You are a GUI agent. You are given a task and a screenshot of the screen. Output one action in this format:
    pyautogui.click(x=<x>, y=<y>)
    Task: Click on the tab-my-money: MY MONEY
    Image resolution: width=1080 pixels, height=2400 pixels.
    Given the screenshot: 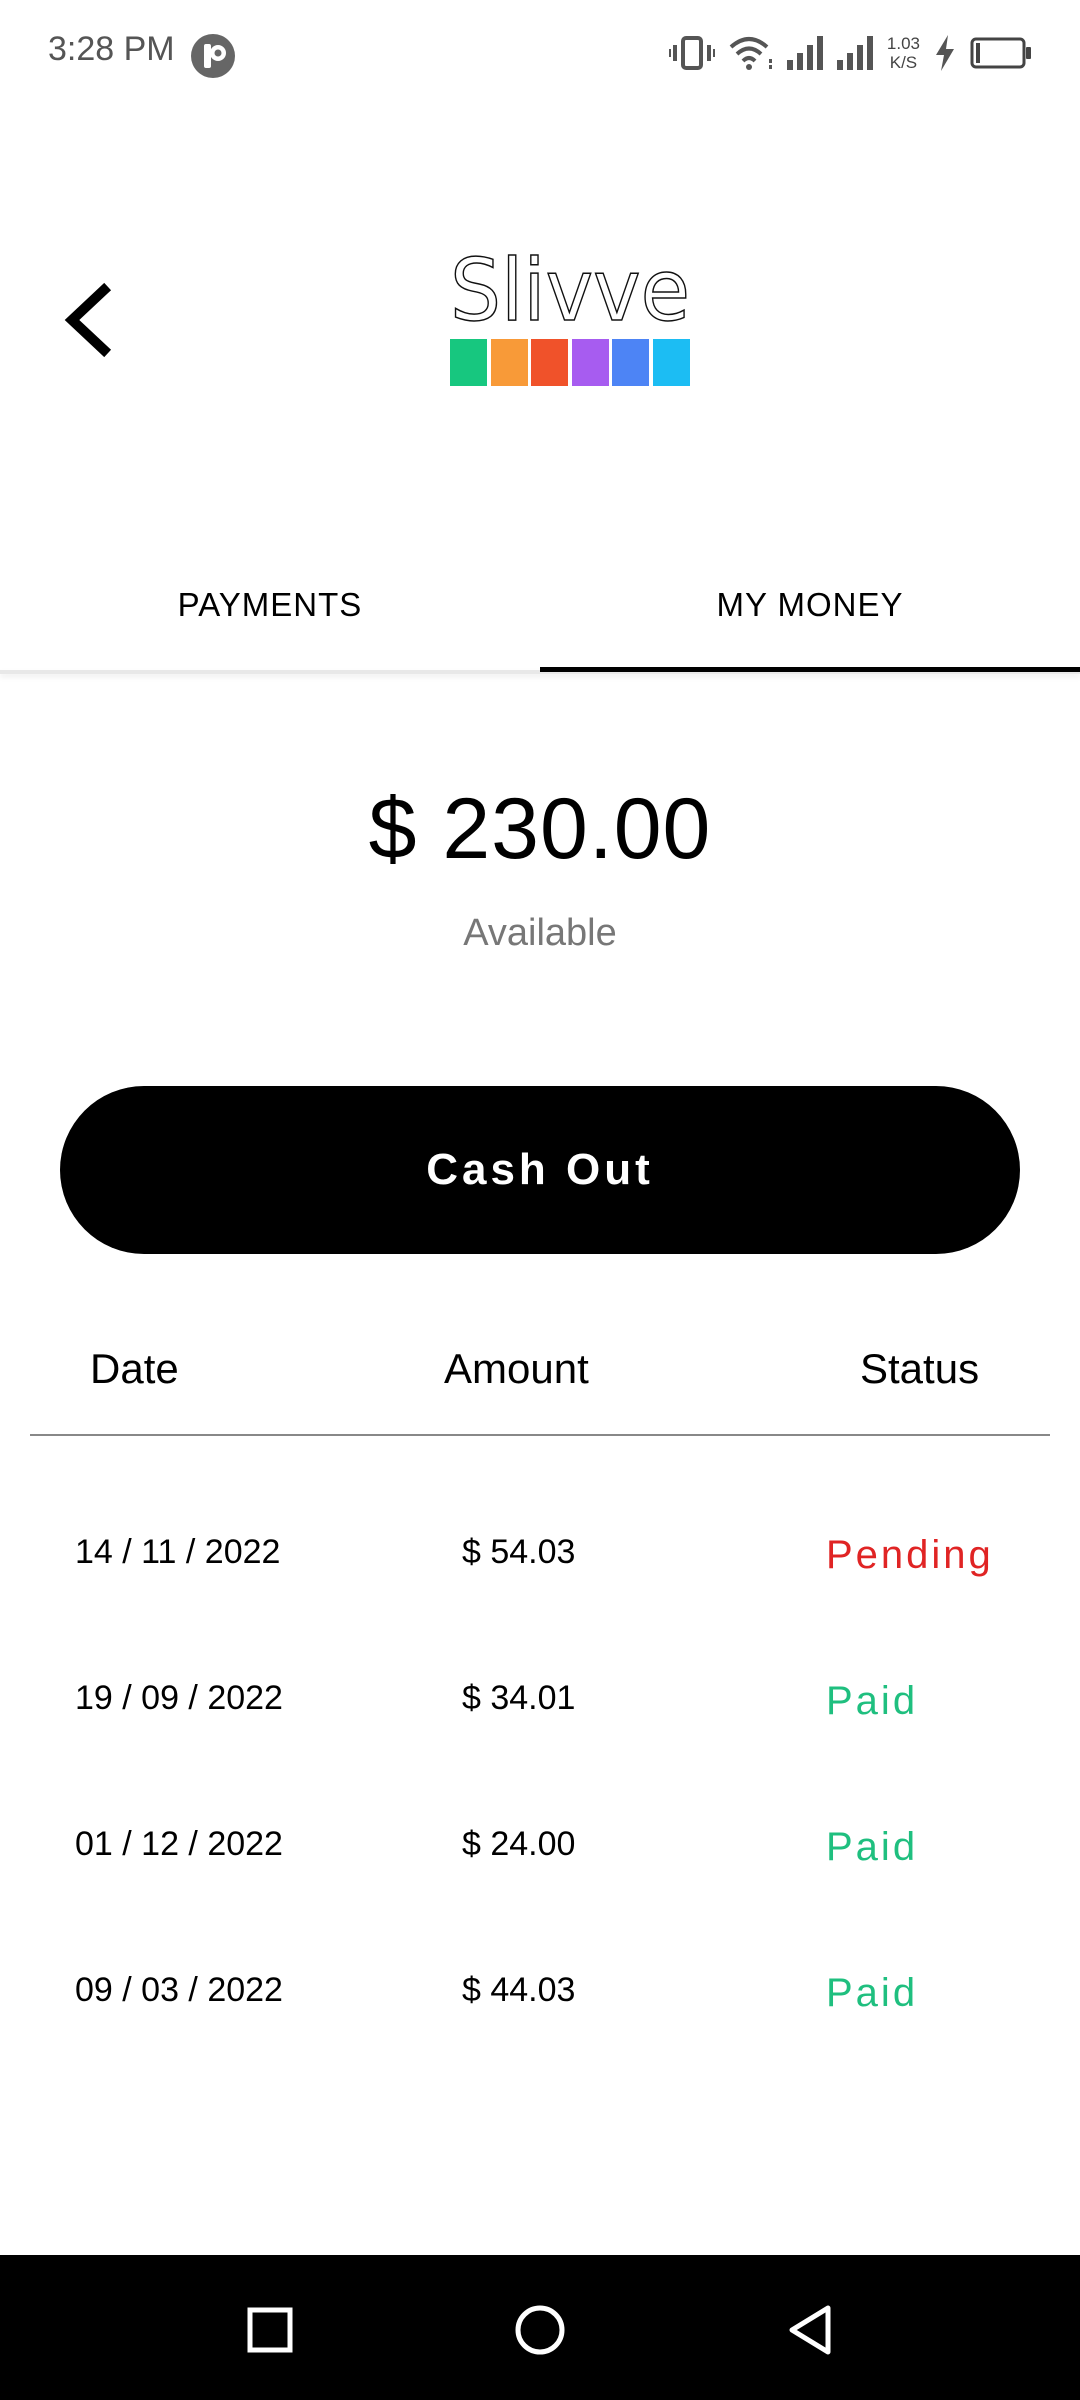 What is the action you would take?
    pyautogui.click(x=810, y=605)
    